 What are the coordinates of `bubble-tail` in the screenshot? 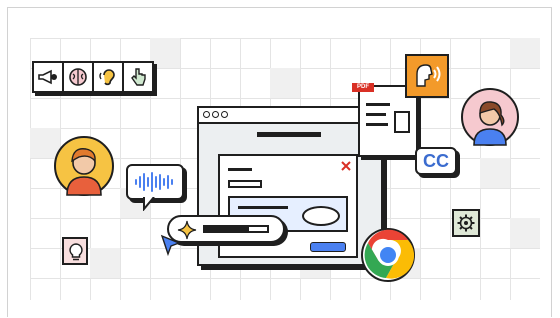 It's located at (149, 204).